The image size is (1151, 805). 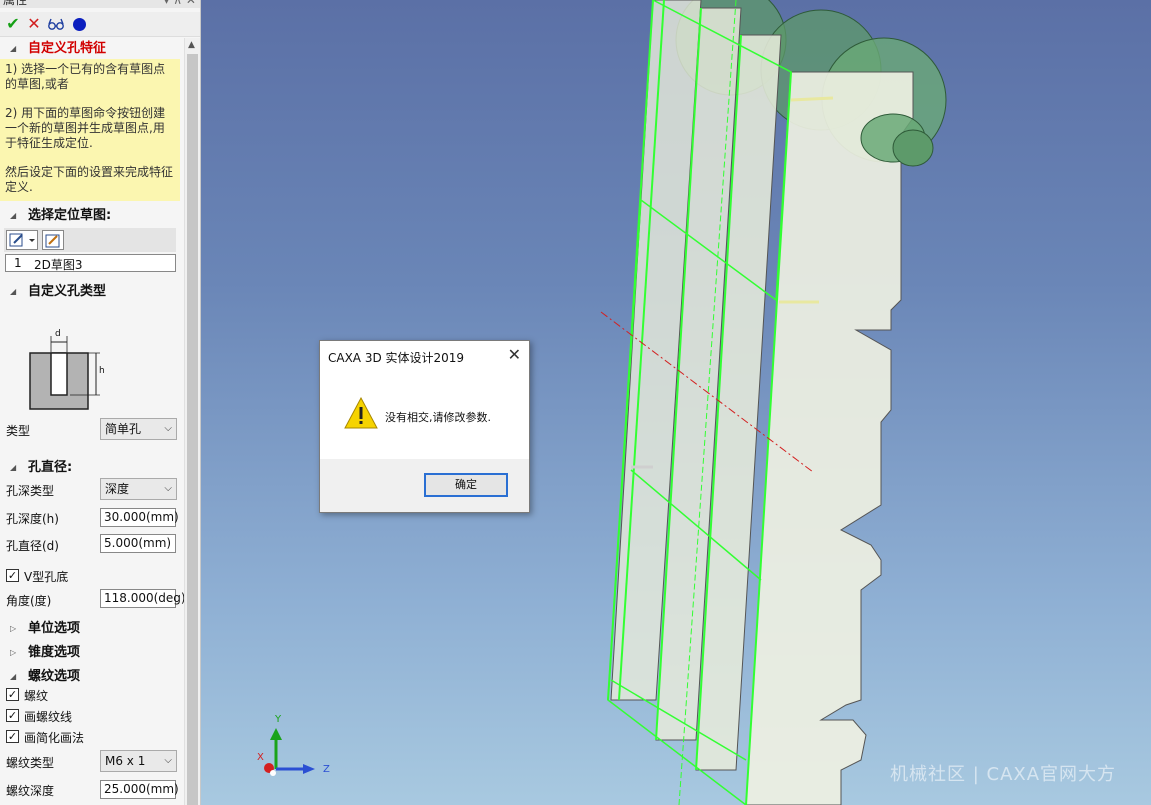 What do you see at coordinates (100, 4) in the screenshot?
I see `panel-title: 属性 ▾ ⊼ ✕` at bounding box center [100, 4].